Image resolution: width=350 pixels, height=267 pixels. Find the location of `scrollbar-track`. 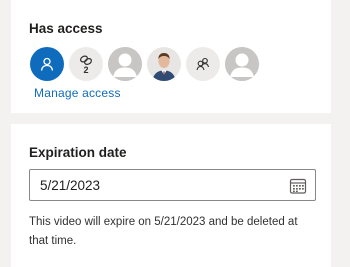

scrollbar-track is located at coordinates (343, 133).